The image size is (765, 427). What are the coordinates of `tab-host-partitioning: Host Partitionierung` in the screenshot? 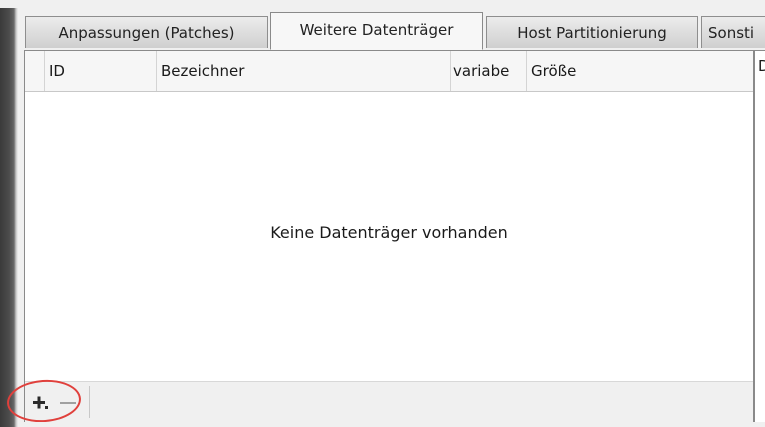 It's located at (592, 32).